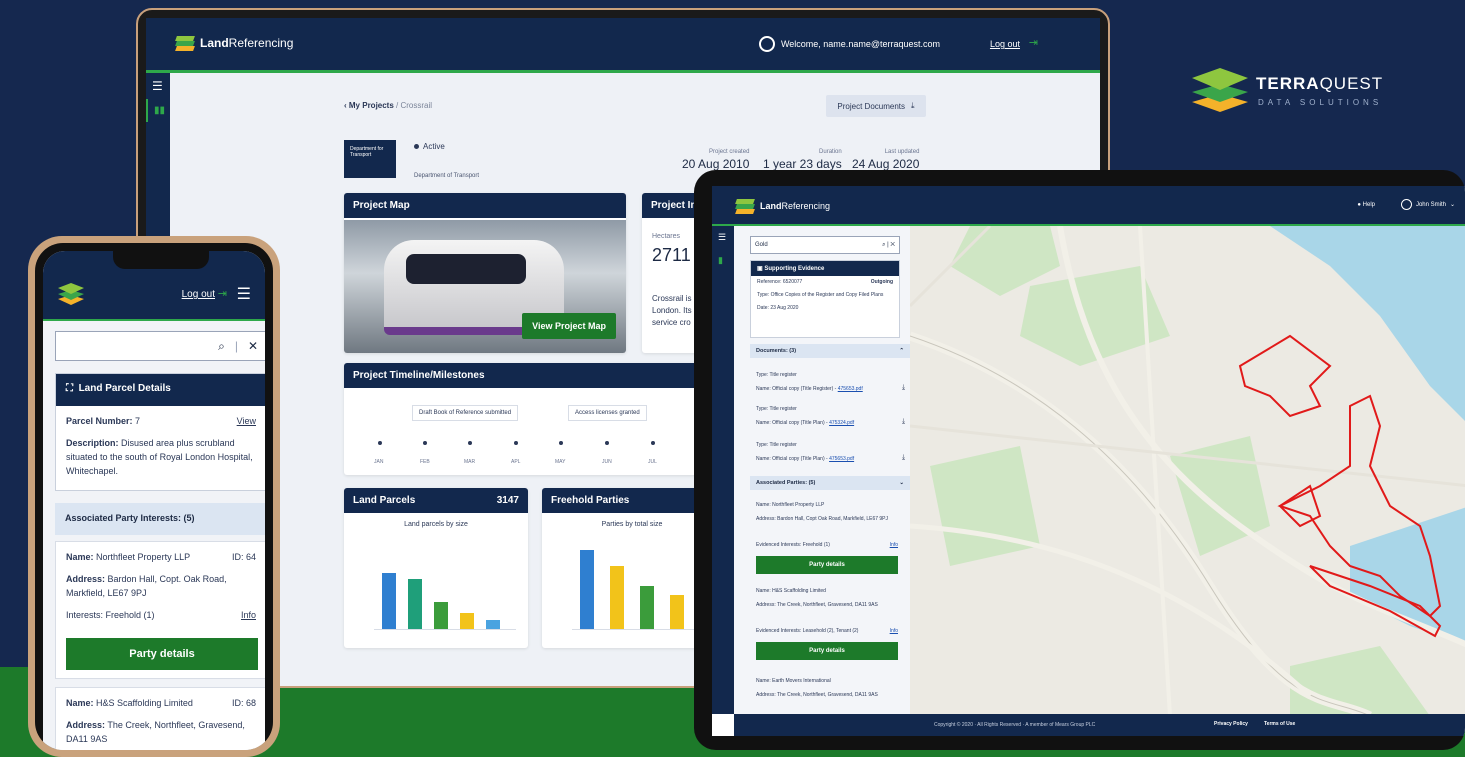 Image resolution: width=1465 pixels, height=757 pixels. What do you see at coordinates (160, 390) in the screenshot?
I see `land-parcel-details-title: ⛶ Land Parcel Details` at bounding box center [160, 390].